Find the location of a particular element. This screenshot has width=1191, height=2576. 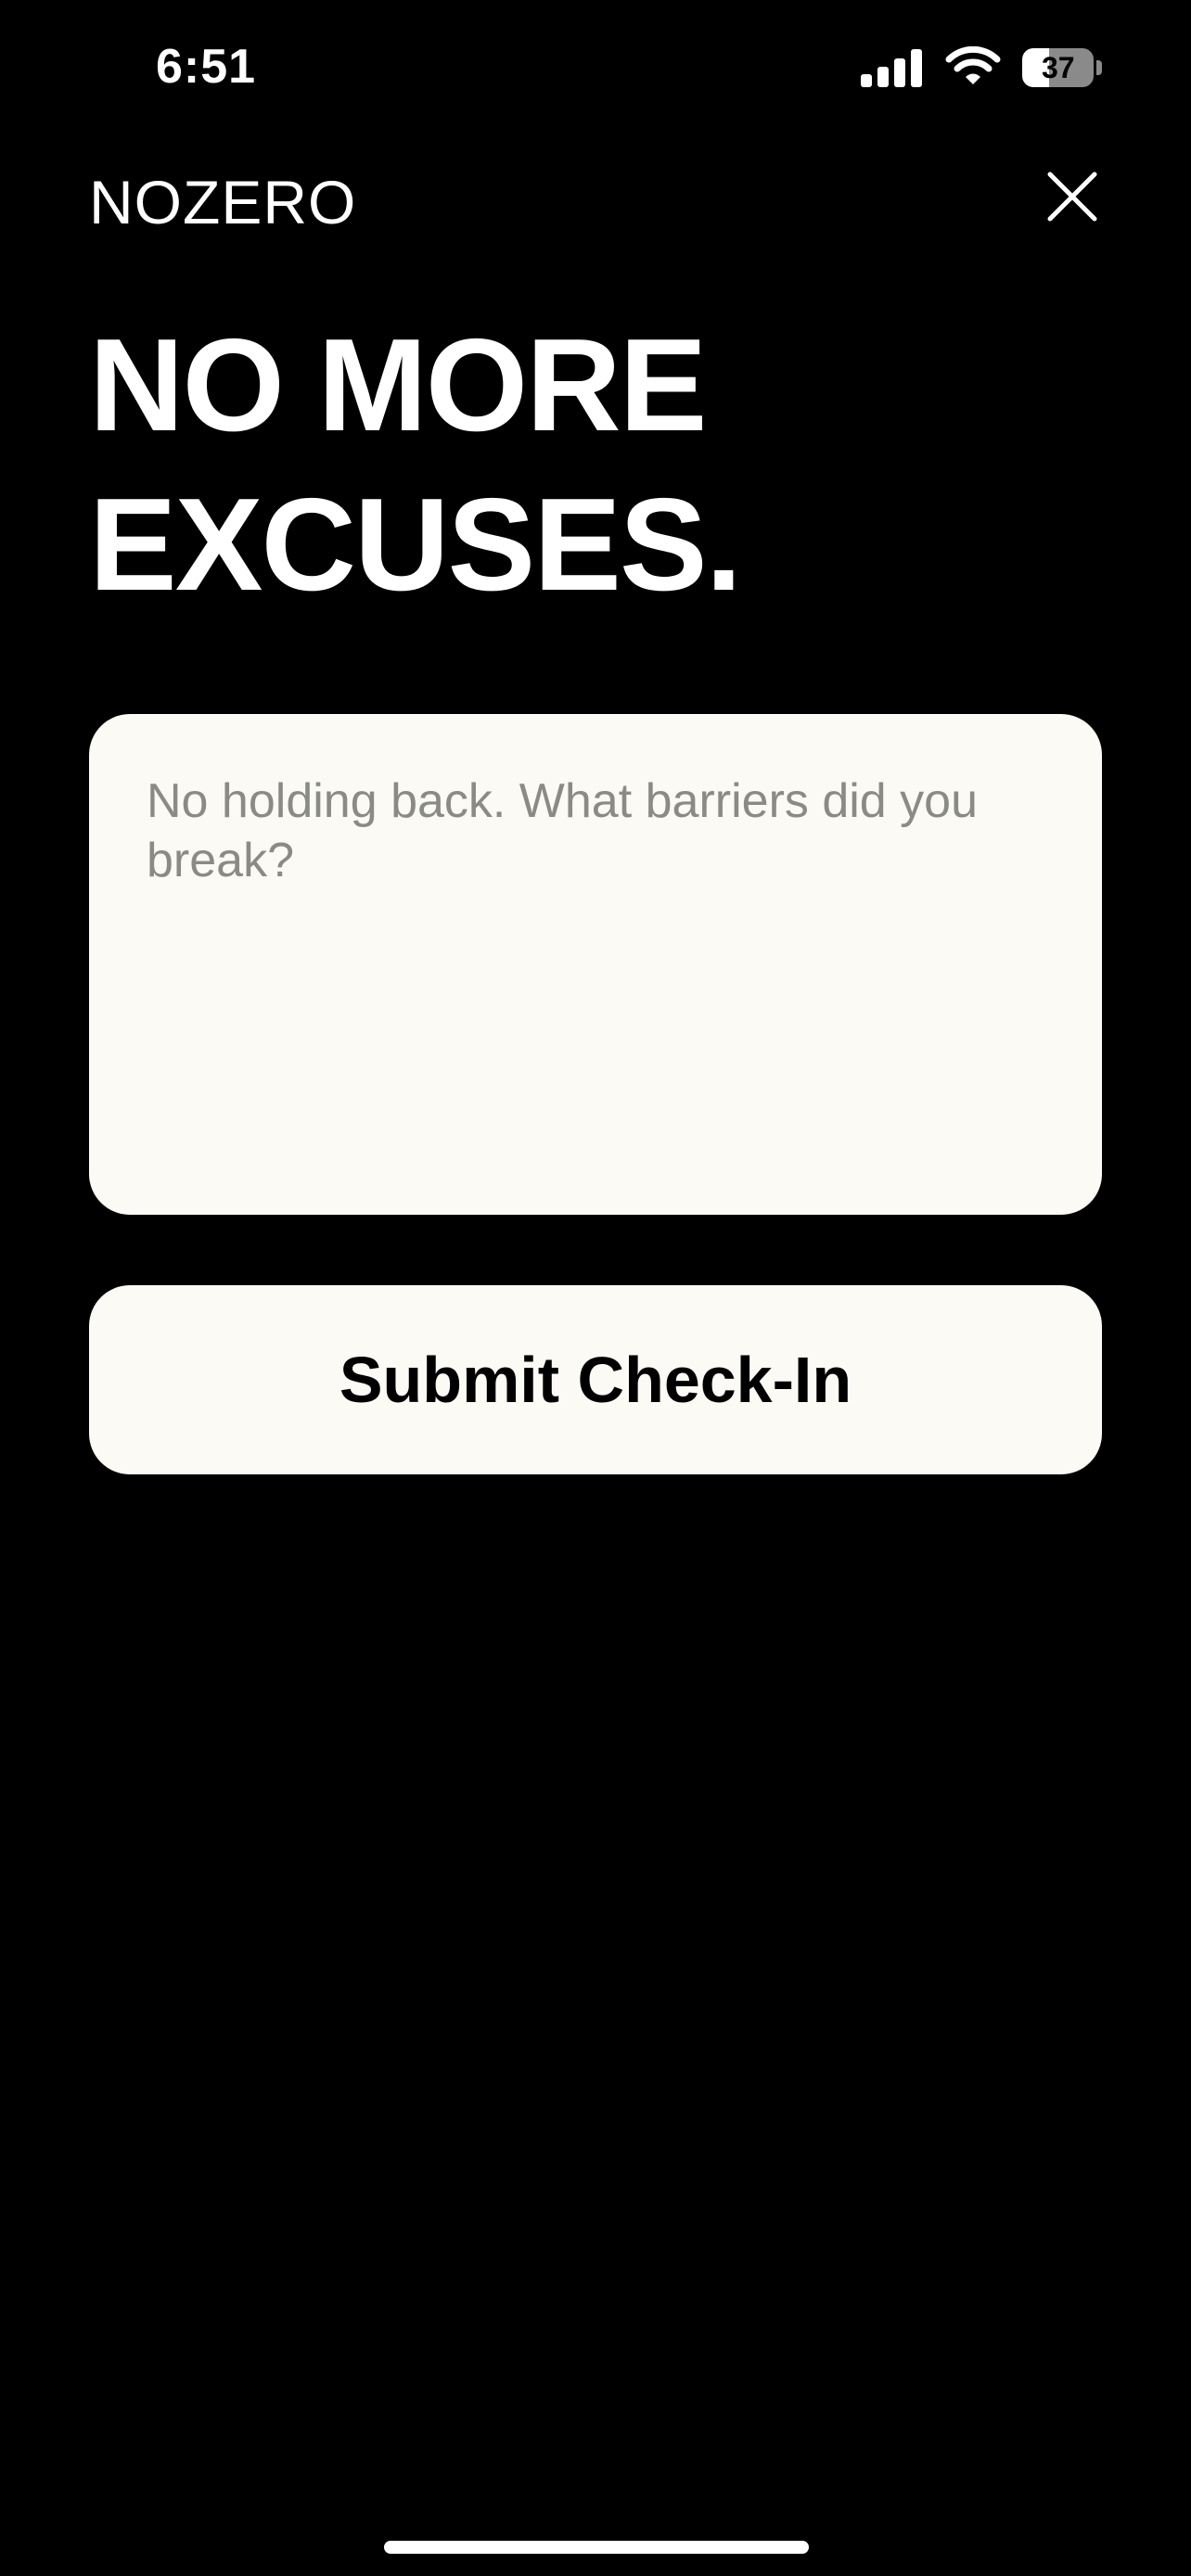

close-button is located at coordinates (1073, 196).